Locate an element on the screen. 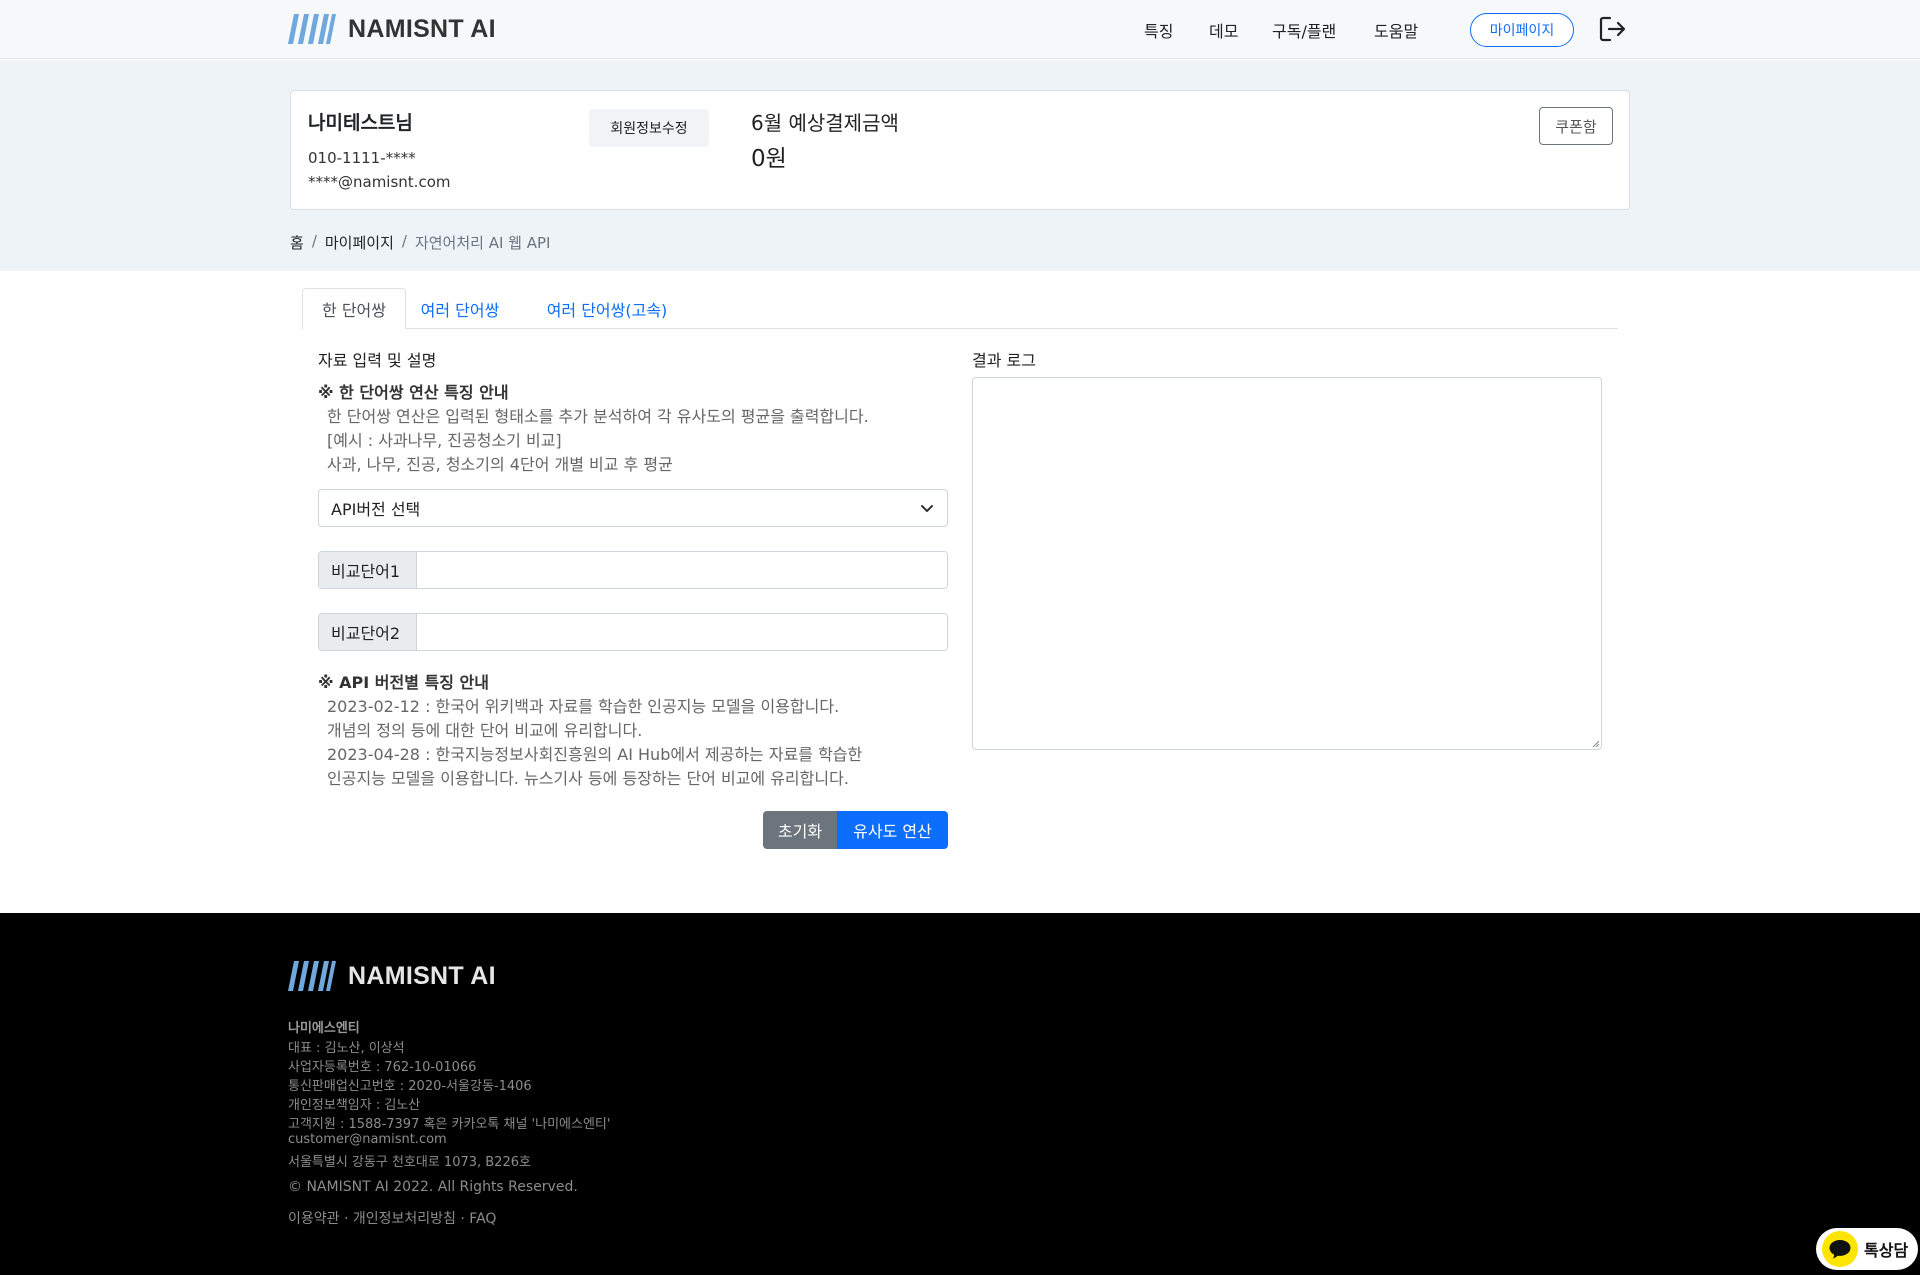 The width and height of the screenshot is (1920, 1275). footer-email: customer@namisnt.com is located at coordinates (367, 1139).